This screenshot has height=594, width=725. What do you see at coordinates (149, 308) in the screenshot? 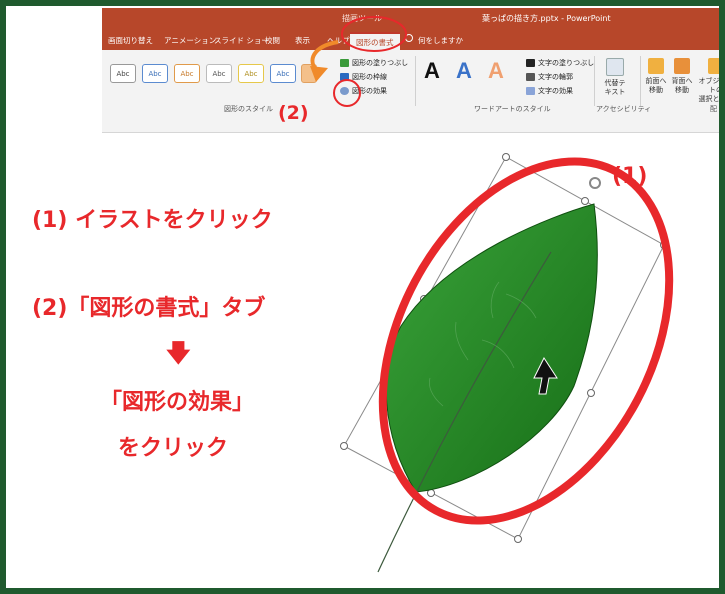
I see `step2-instruction: (2)「図形の書式」タブ` at bounding box center [149, 308].